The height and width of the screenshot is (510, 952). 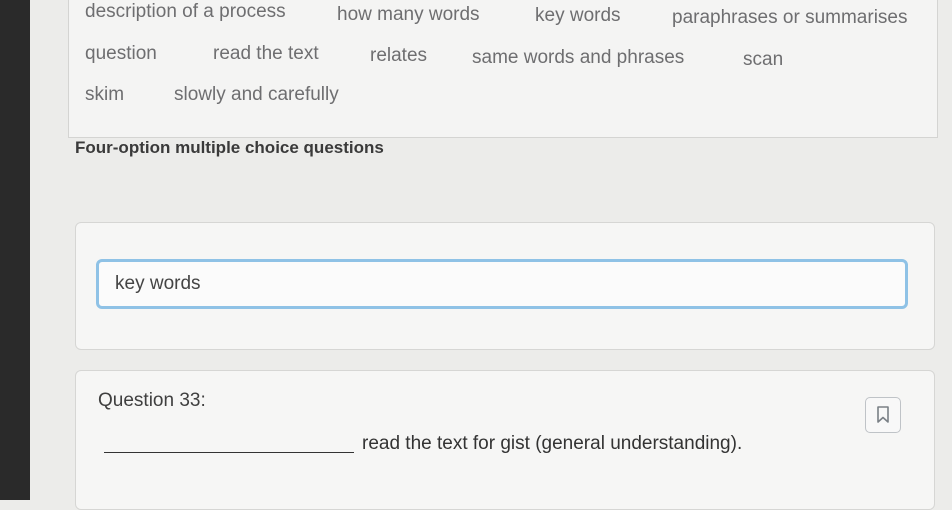 What do you see at coordinates (152, 400) in the screenshot?
I see `question-label: Question 33:` at bounding box center [152, 400].